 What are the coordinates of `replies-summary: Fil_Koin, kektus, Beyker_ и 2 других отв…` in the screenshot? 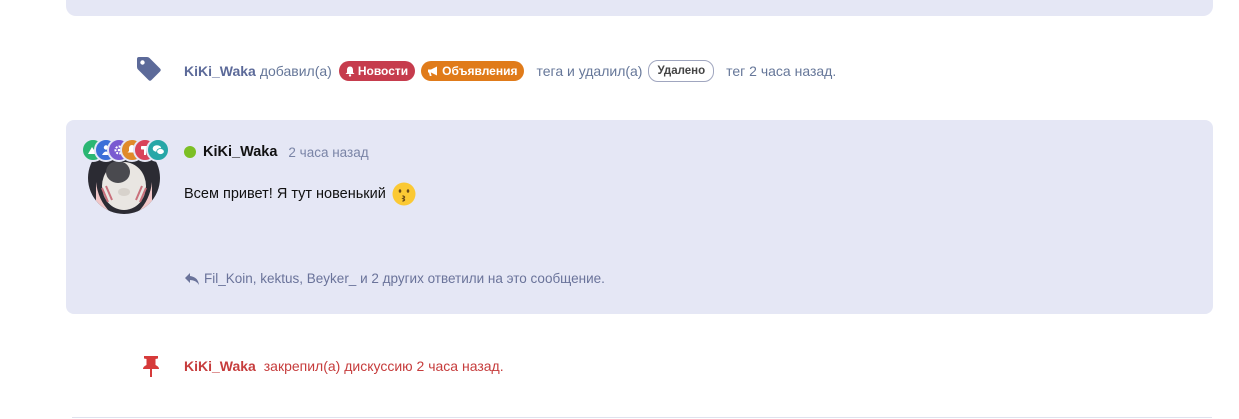 It's located at (394, 278).